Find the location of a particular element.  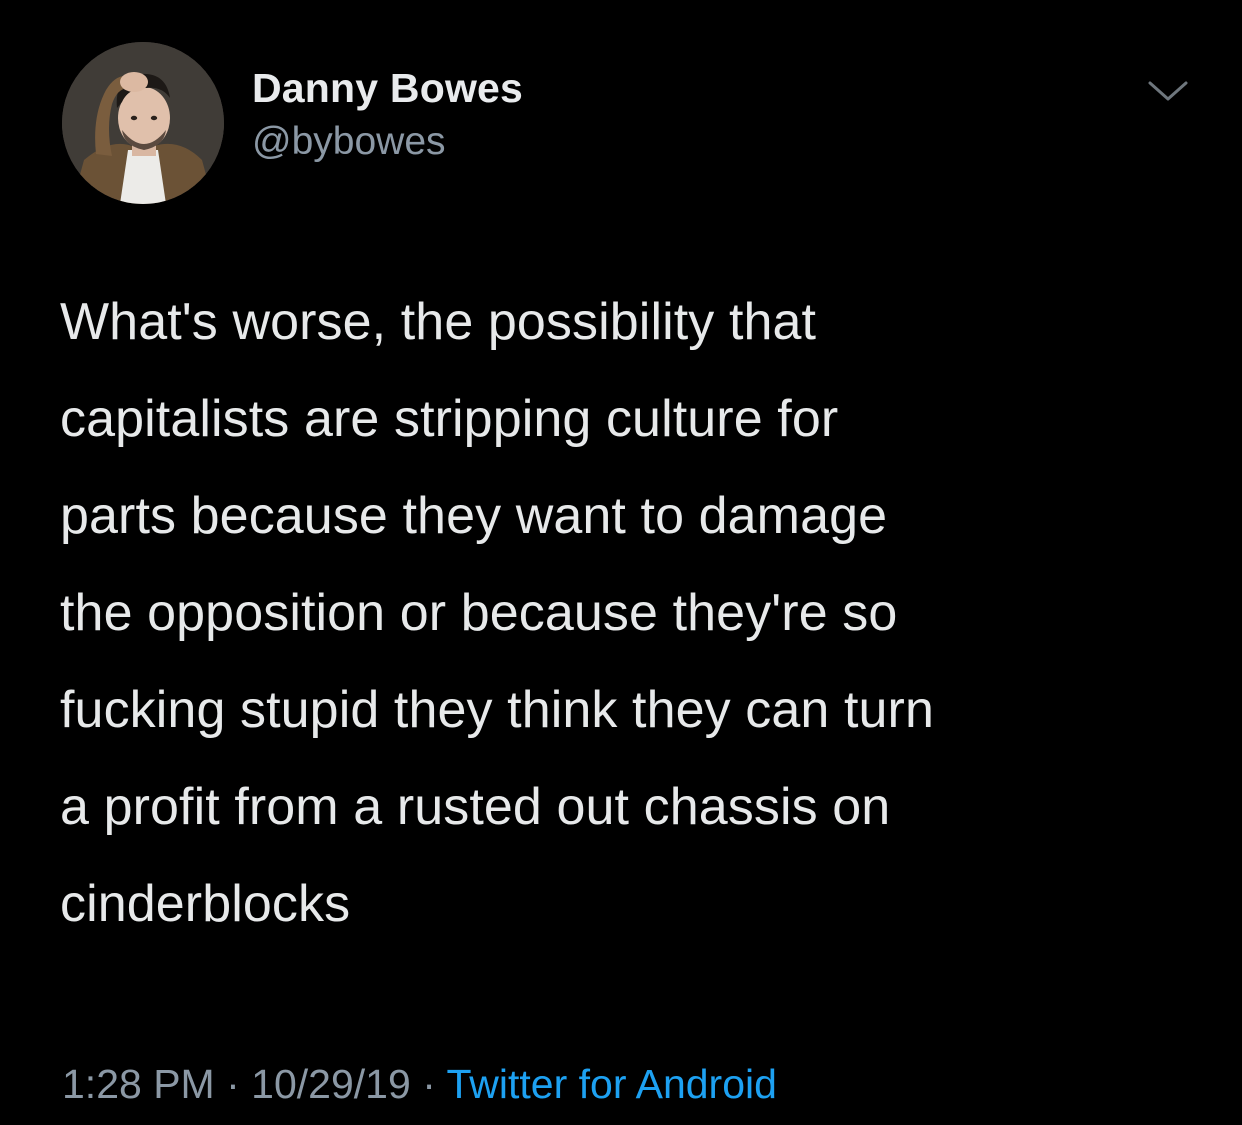

tweet-metadata: 1:28 PM · 10/29/19 · Twitter for Android is located at coordinates (419, 1084).